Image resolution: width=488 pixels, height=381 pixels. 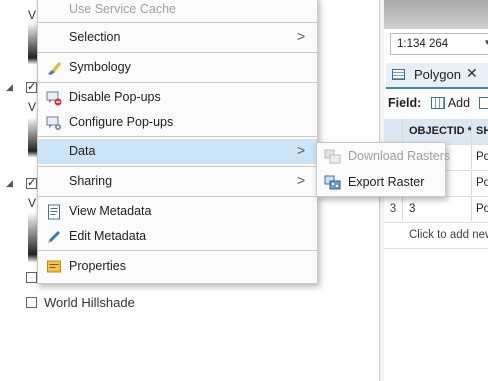 What do you see at coordinates (437, 131) in the screenshot?
I see `column-header-objectid: OBJECTID *` at bounding box center [437, 131].